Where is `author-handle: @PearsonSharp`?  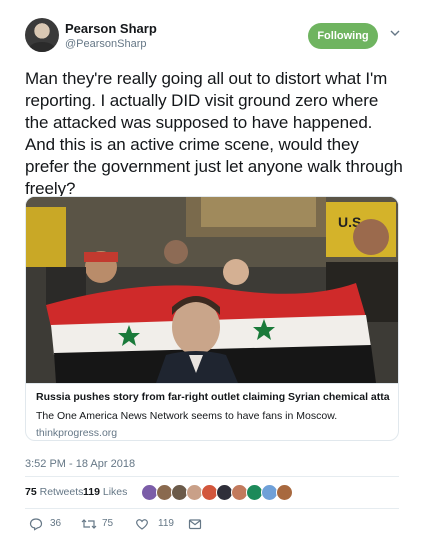 author-handle: @PearsonSharp is located at coordinates (106, 44).